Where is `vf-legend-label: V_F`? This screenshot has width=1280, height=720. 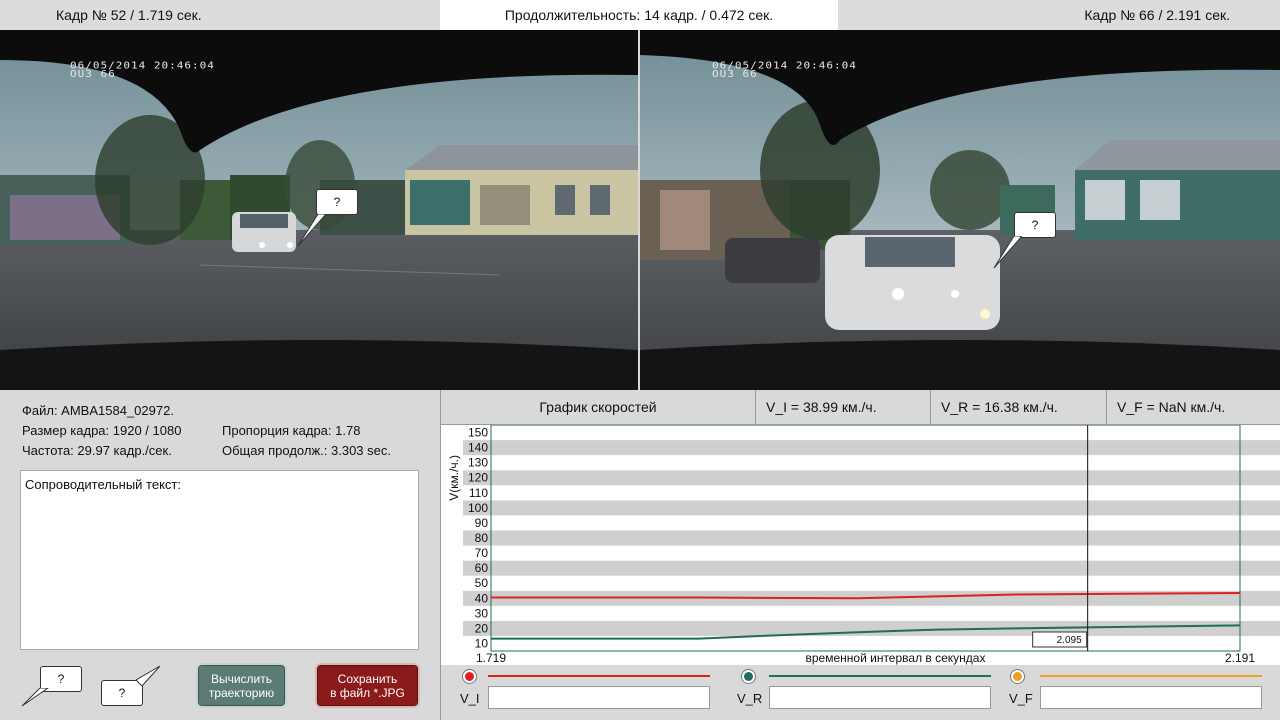
vf-legend-label: V_F is located at coordinates (1021, 698).